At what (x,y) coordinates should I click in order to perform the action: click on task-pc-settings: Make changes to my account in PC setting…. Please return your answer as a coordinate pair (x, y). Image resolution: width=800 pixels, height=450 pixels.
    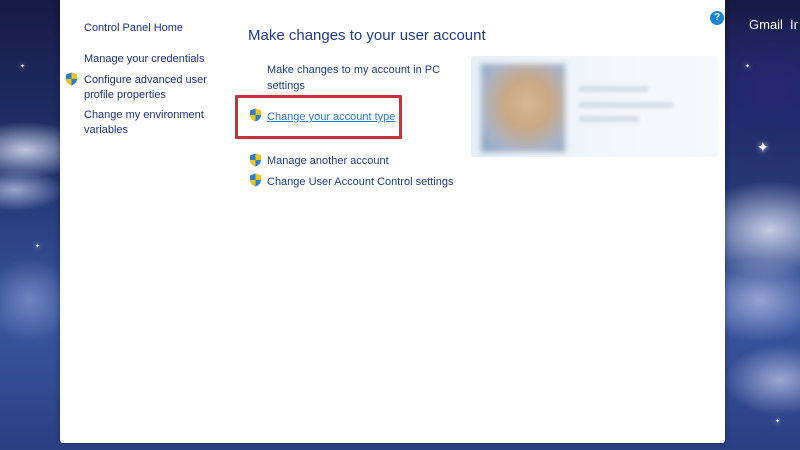
    Looking at the image, I should click on (357, 78).